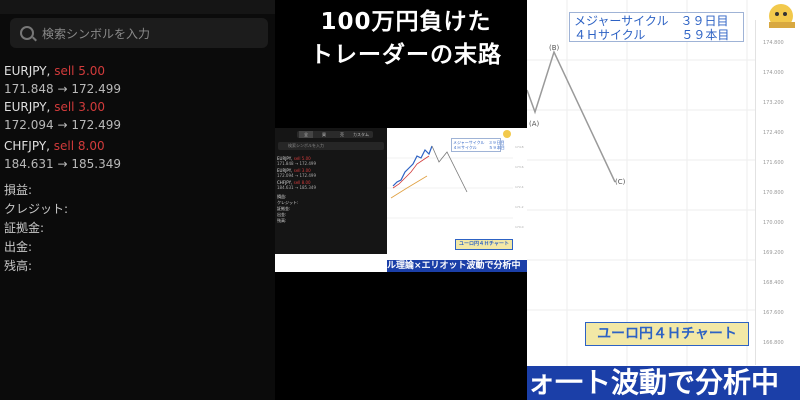 Image resolution: width=800 pixels, height=400 pixels. I want to click on mini-moving-average, so click(409, 187).